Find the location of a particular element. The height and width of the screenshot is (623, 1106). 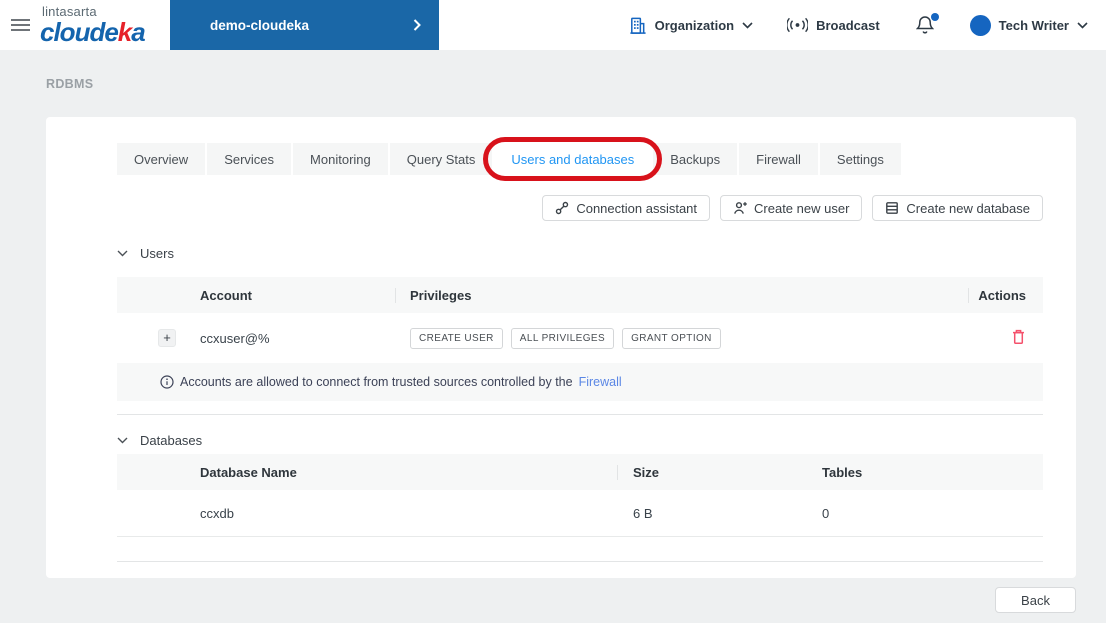

column-actions: Actions is located at coordinates (1005, 295).